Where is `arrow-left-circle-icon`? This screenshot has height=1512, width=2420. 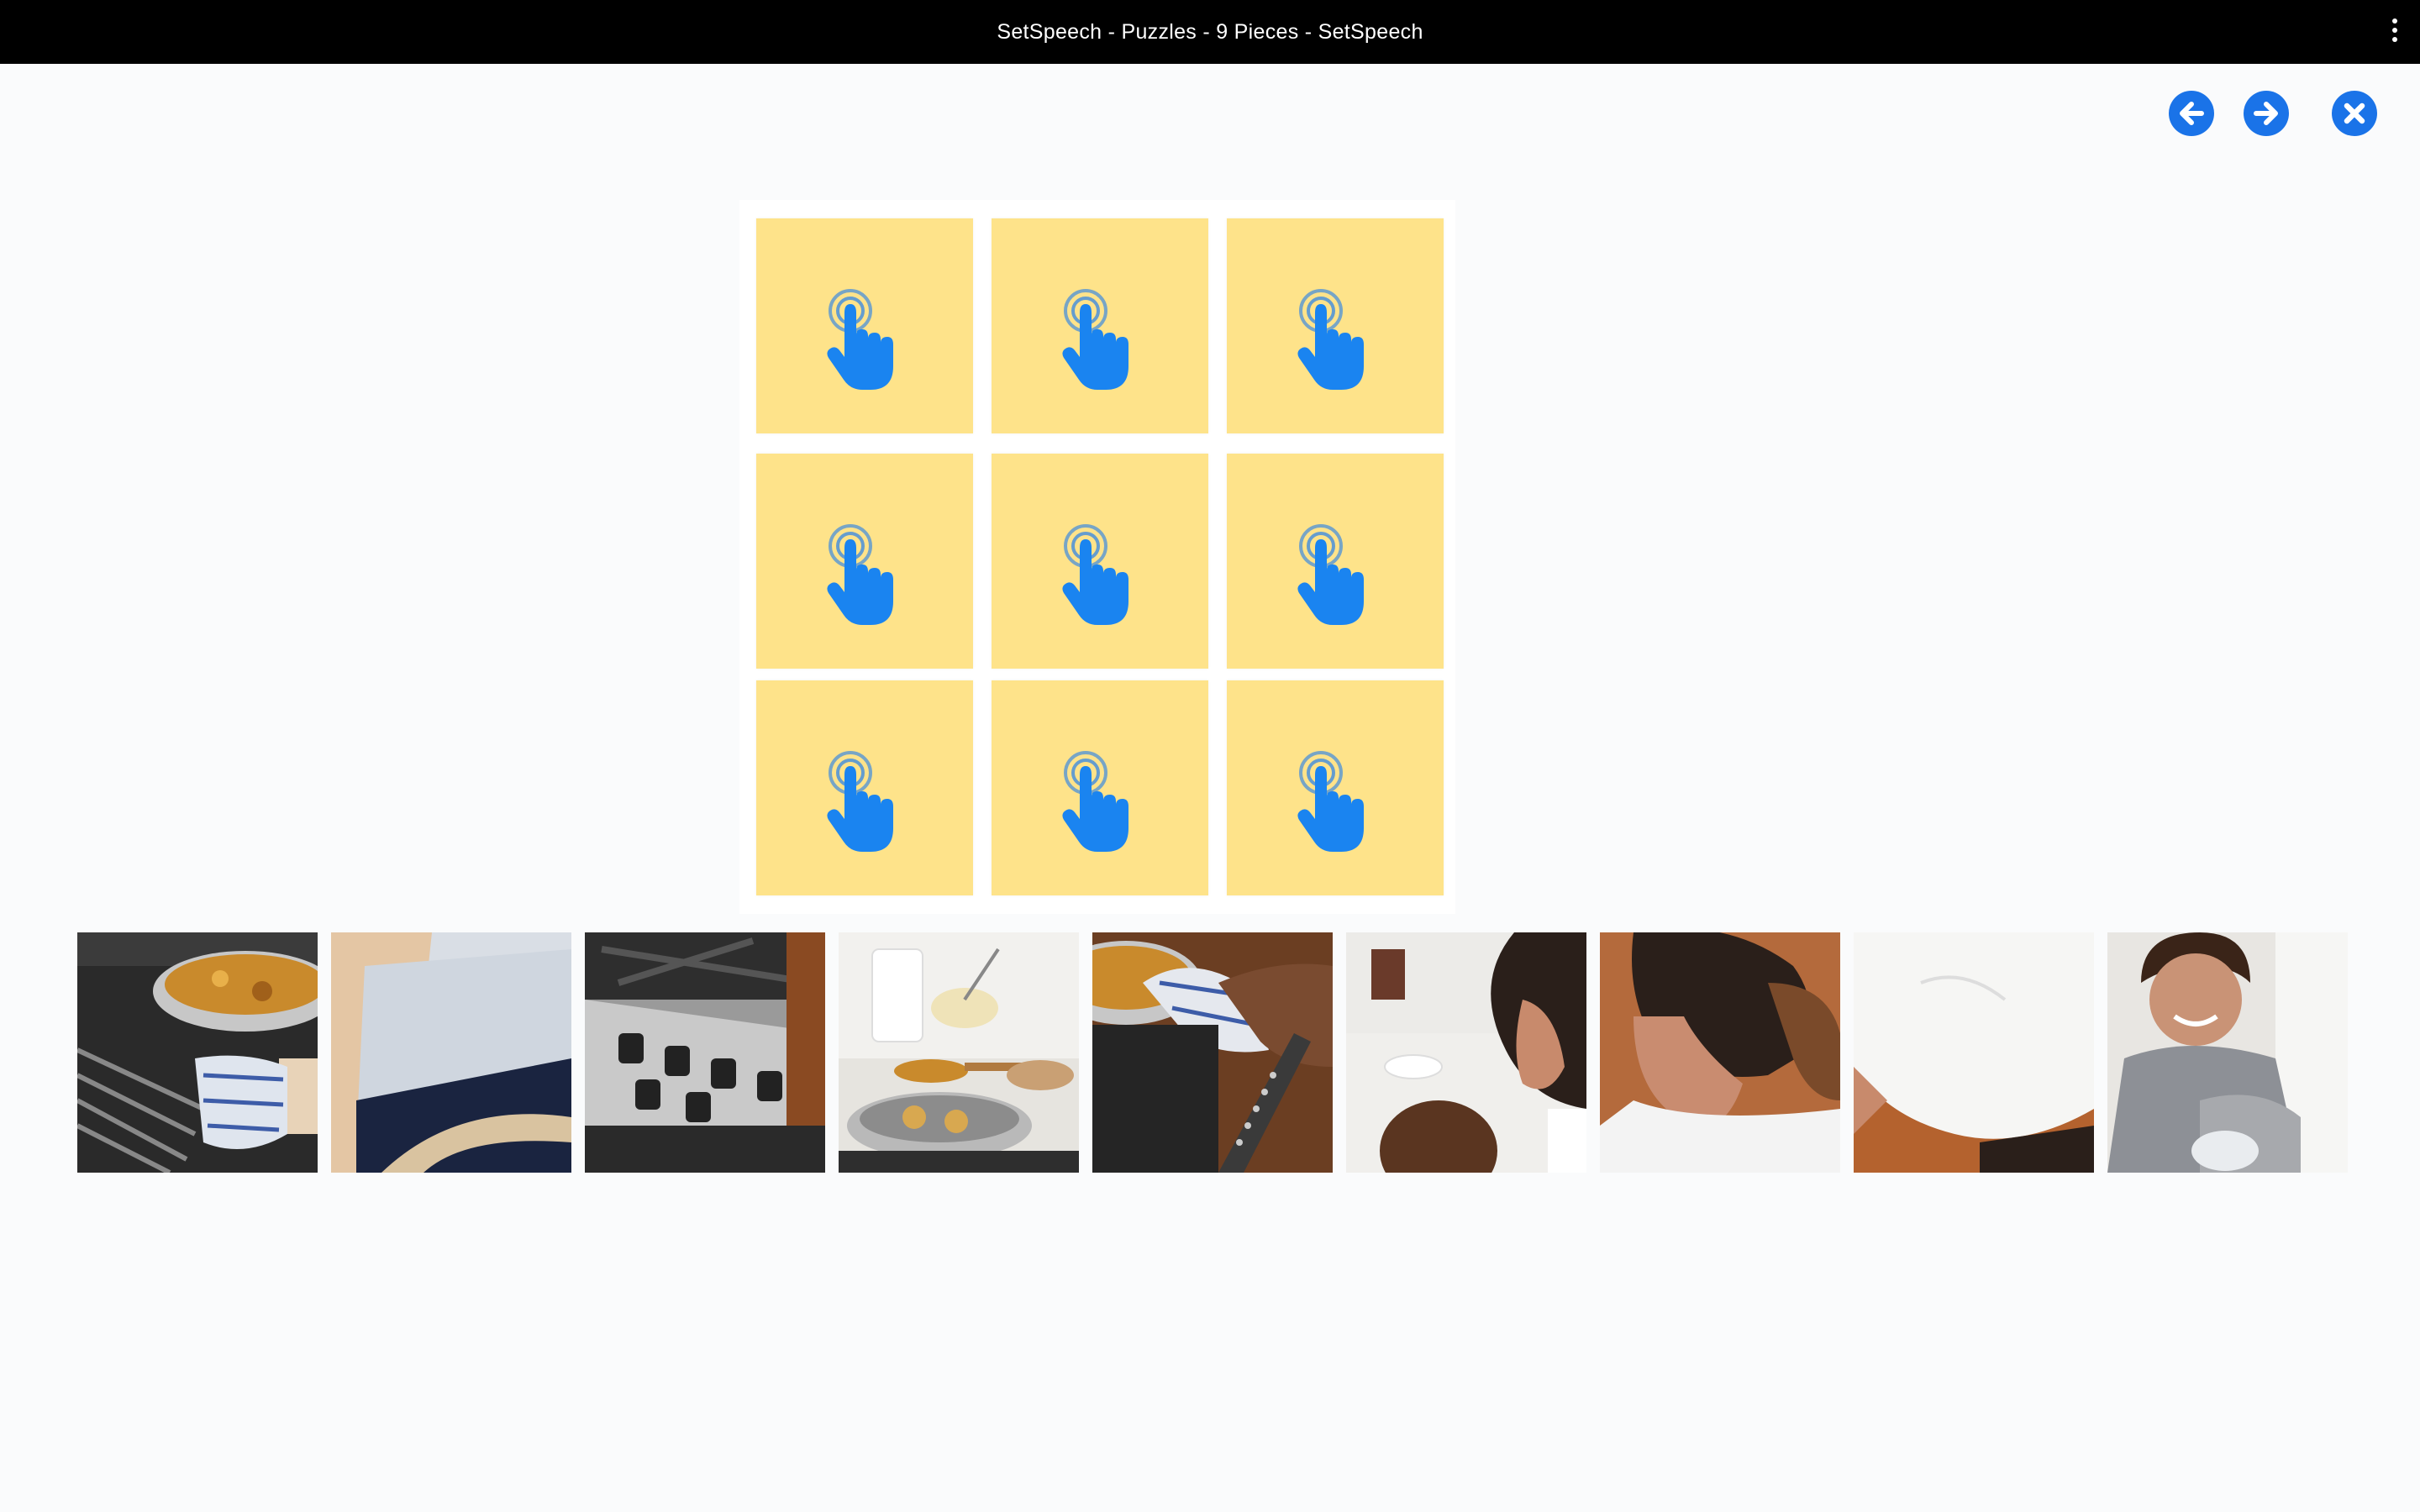
arrow-left-circle-icon is located at coordinates (2191, 113).